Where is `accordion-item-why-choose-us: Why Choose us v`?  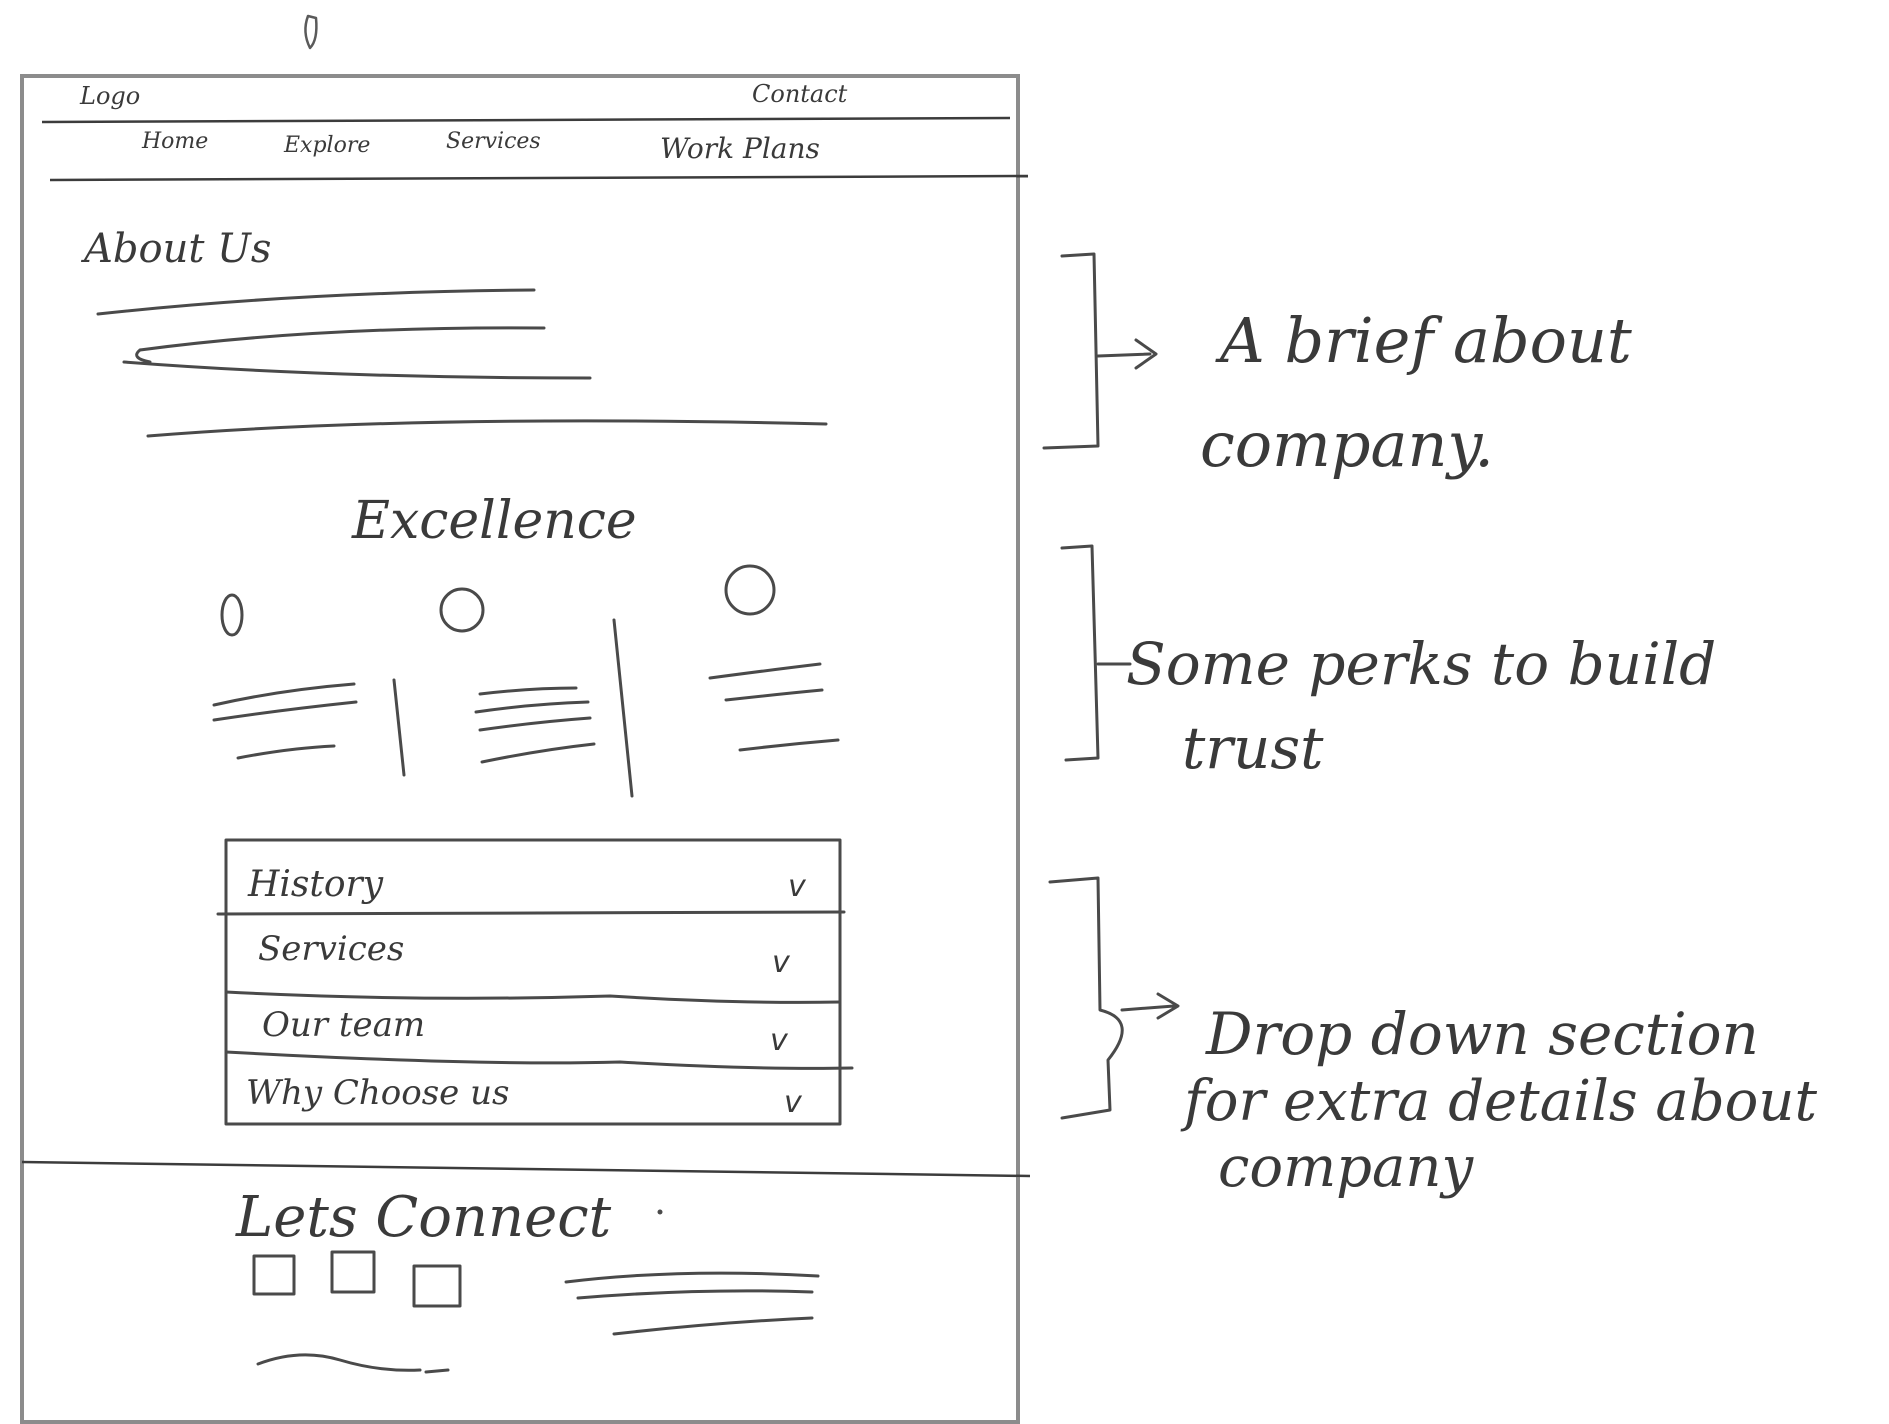
accordion-item-why-choose-us: Why Choose us v is located at coordinates (524, 1096).